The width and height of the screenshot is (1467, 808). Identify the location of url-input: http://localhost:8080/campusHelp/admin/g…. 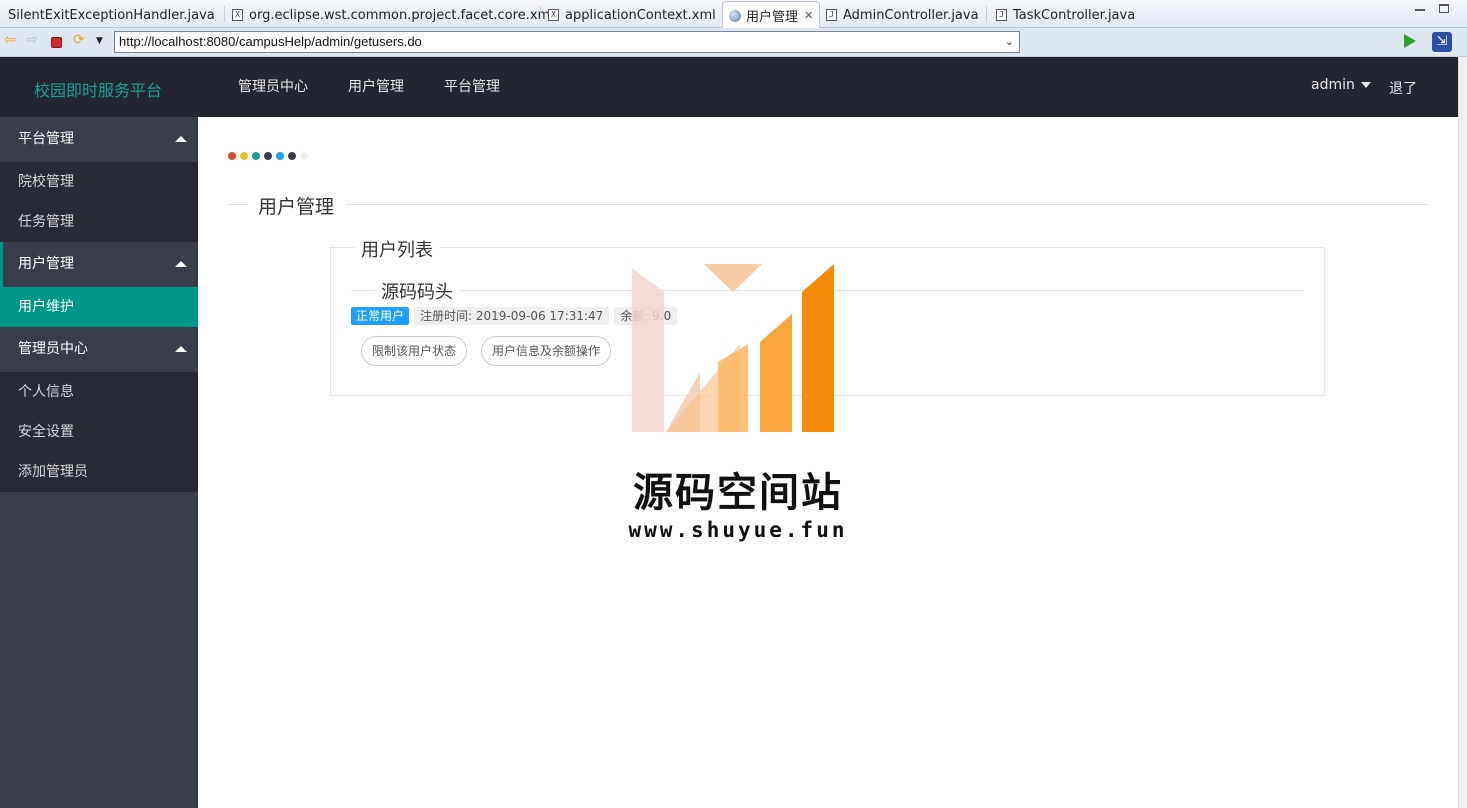
(567, 42).